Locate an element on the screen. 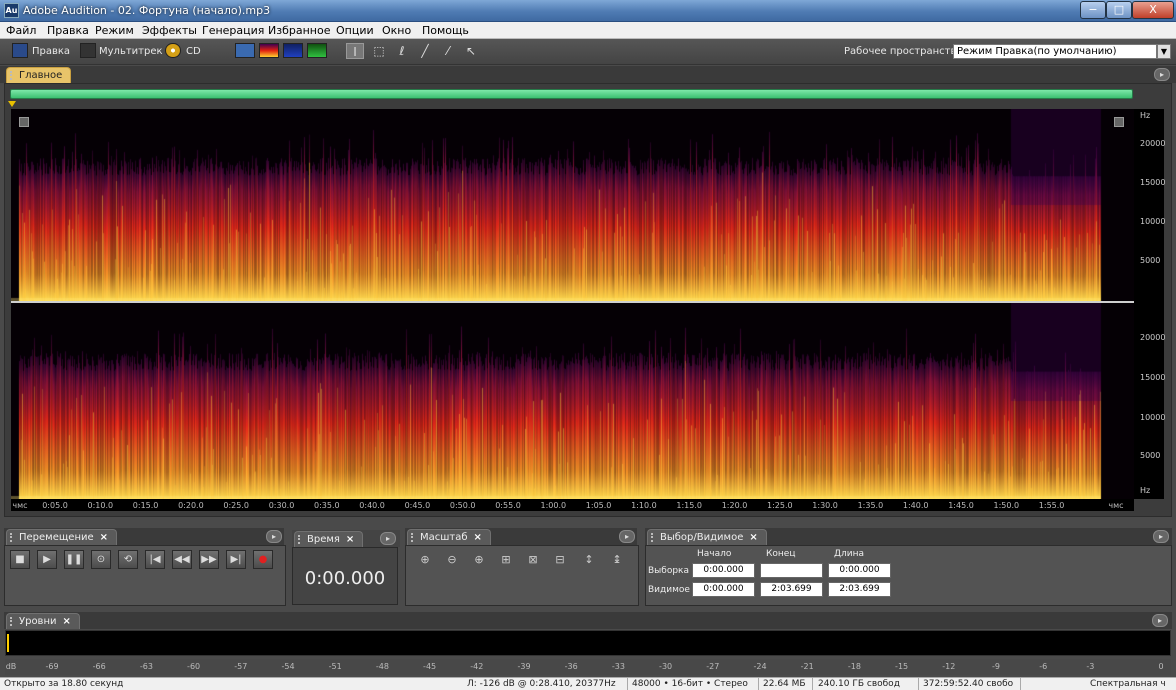  time-tick: 0:50.0 is located at coordinates (462, 505).